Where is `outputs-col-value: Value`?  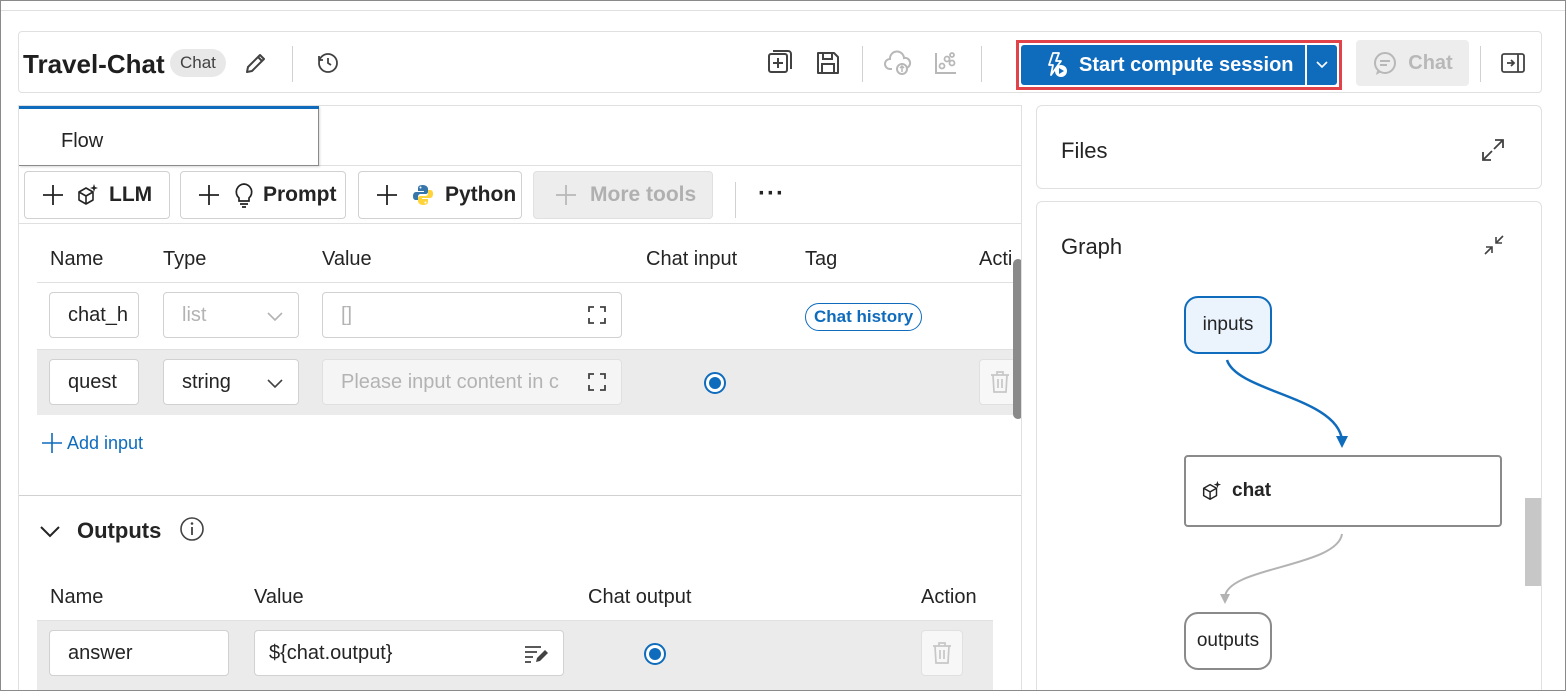 outputs-col-value: Value is located at coordinates (279, 597).